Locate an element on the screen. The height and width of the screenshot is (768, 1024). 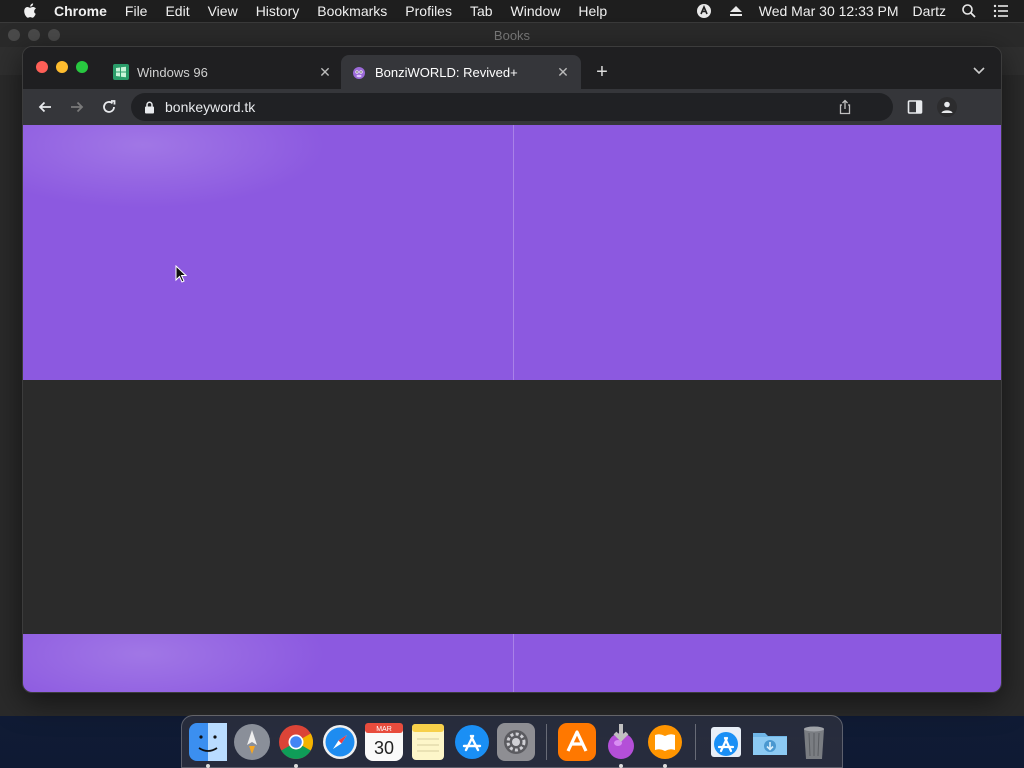
browser-toolbar: bonkeyword.tk is located at coordinates (512, 107).